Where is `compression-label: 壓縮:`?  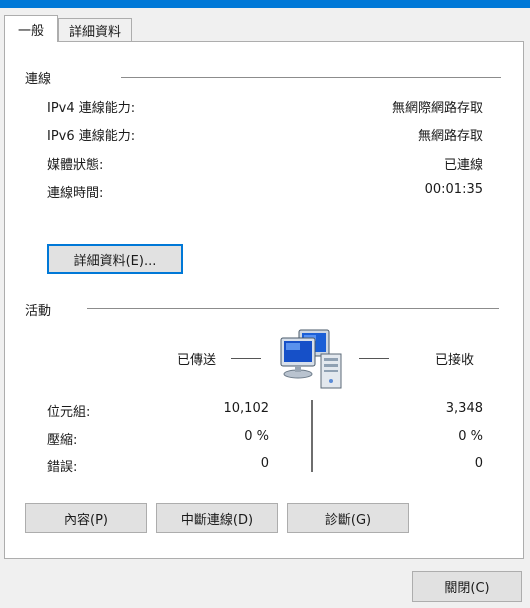 compression-label: 壓縮: is located at coordinates (62, 440).